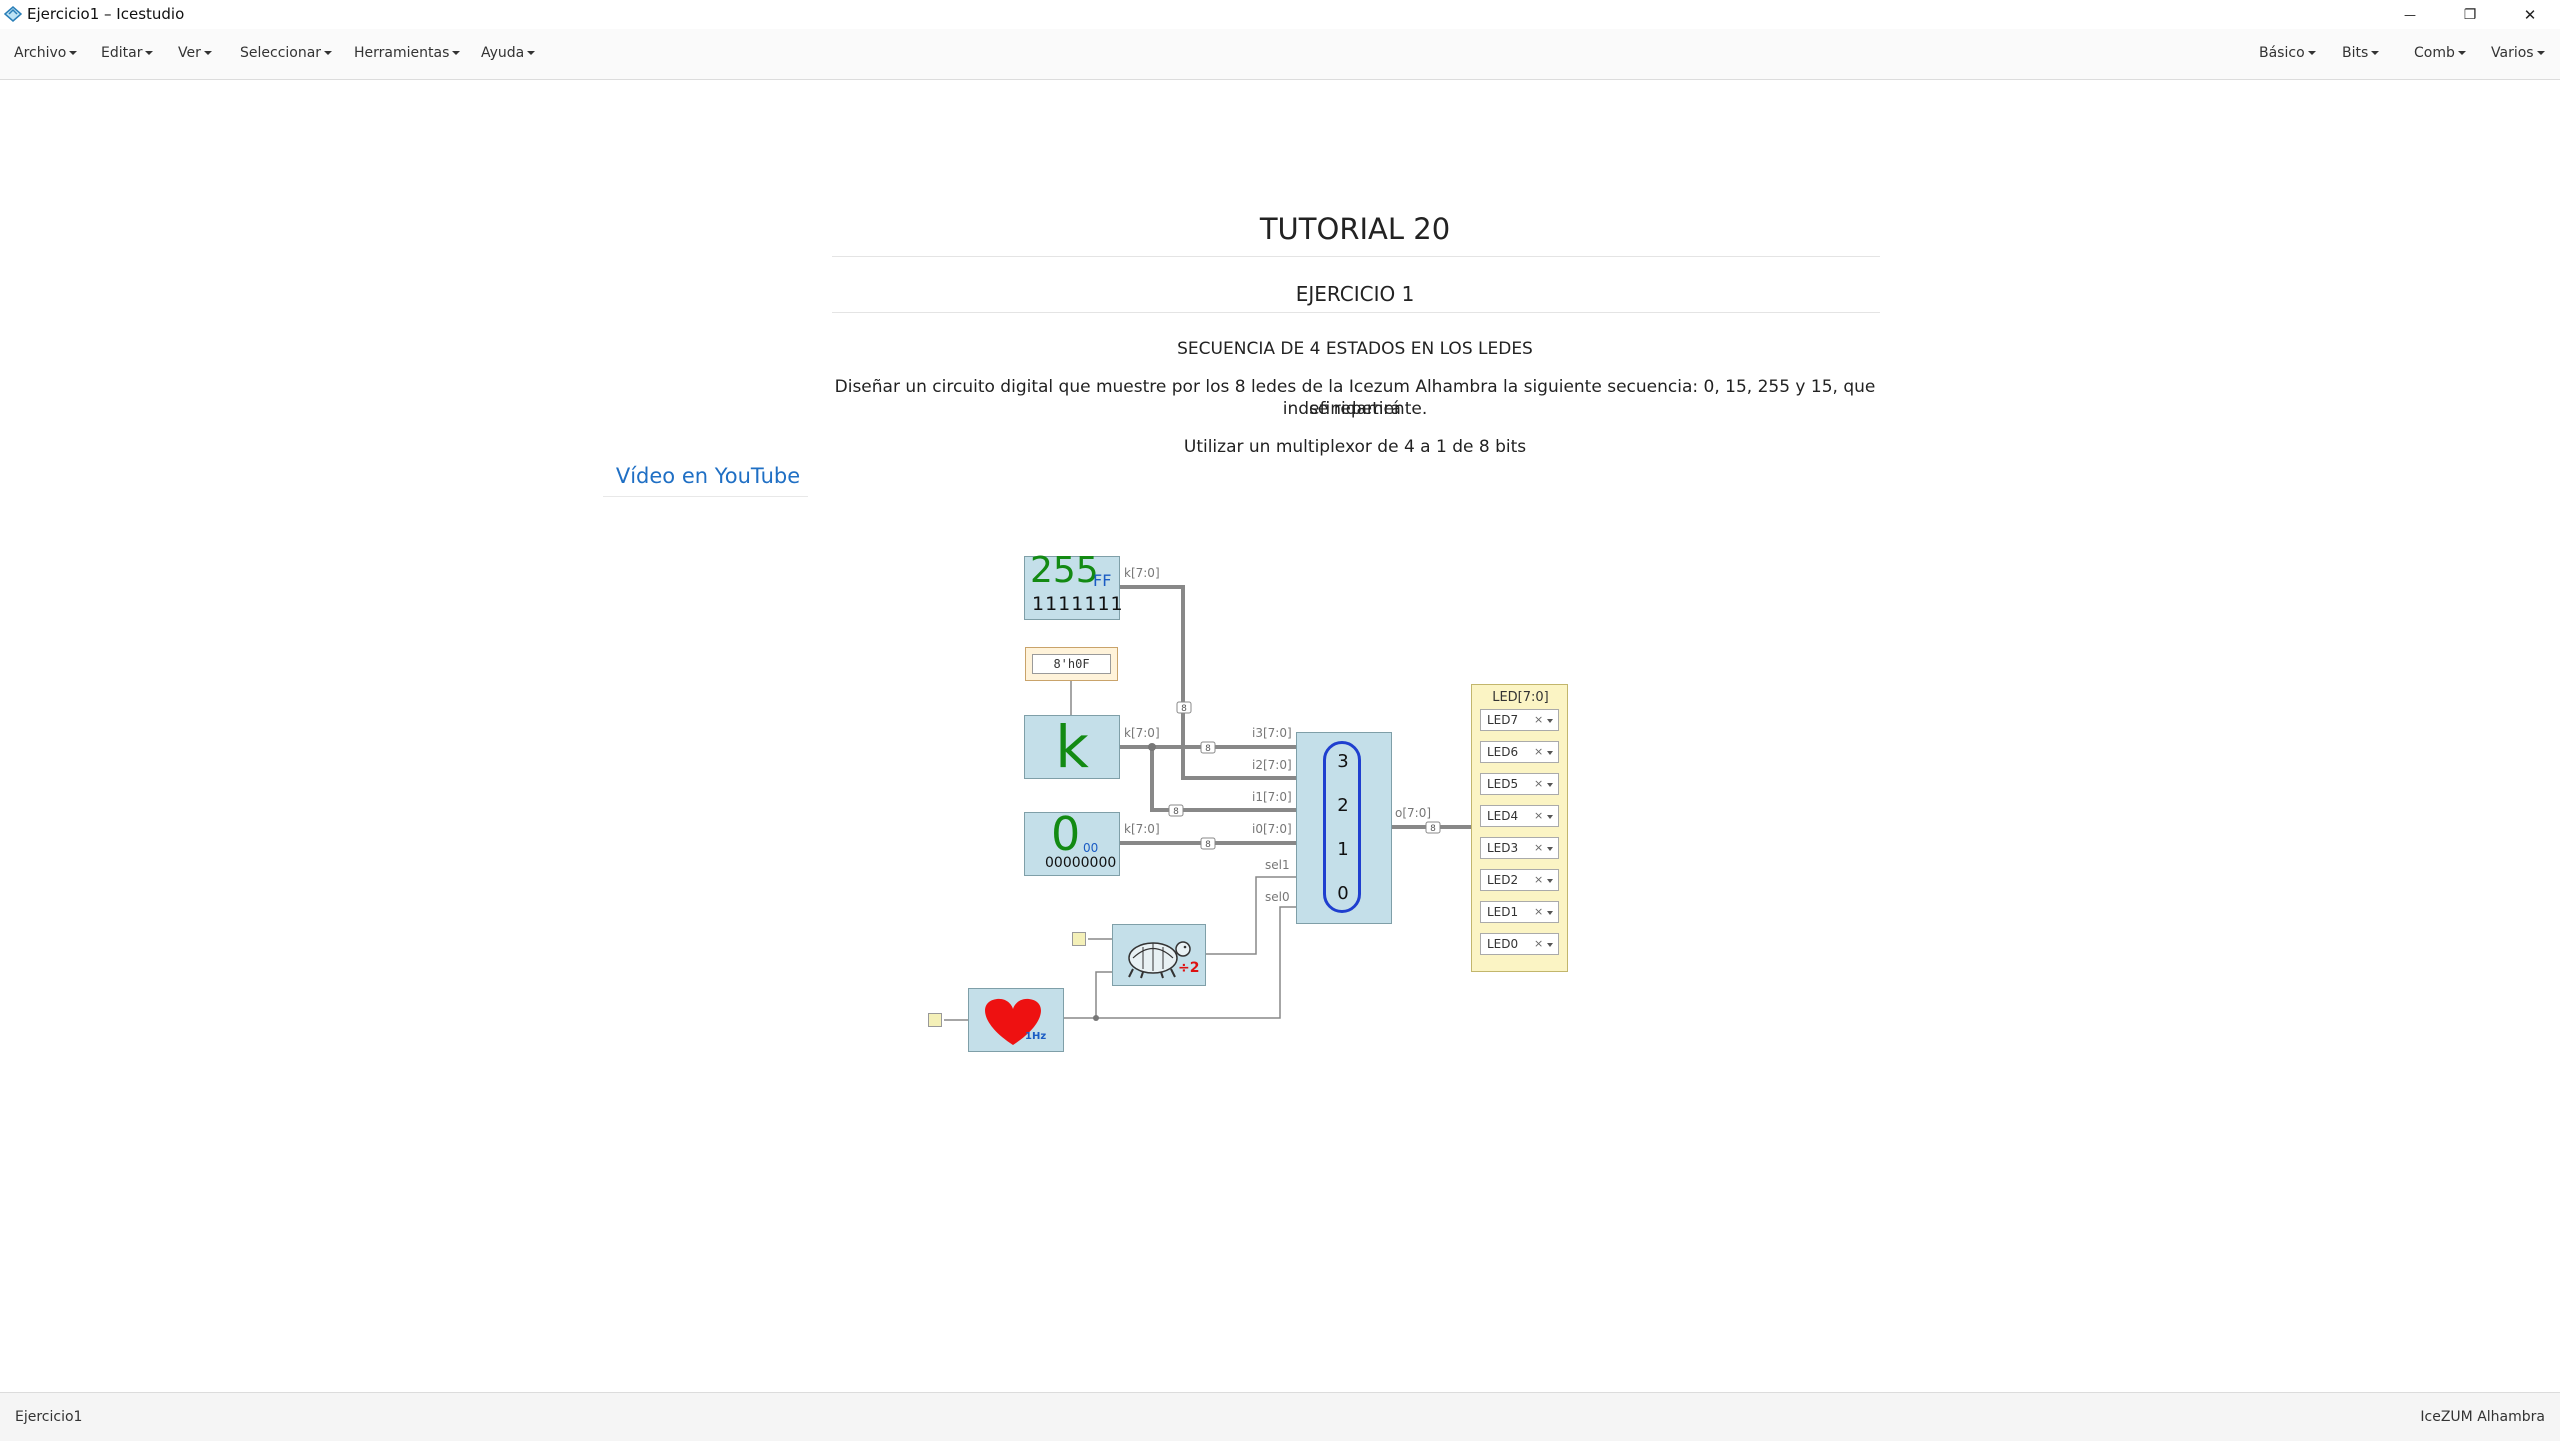 This screenshot has height=1441, width=2560. I want to click on status-project-name: Ejercicio1, so click(49, 1417).